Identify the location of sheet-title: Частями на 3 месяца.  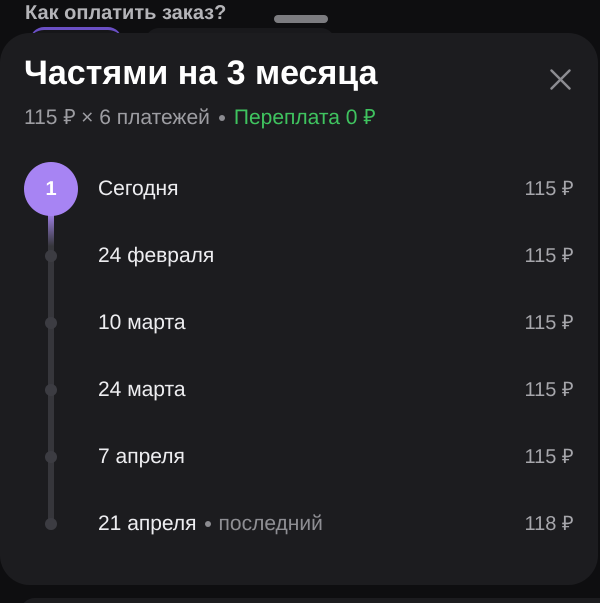
(201, 73).